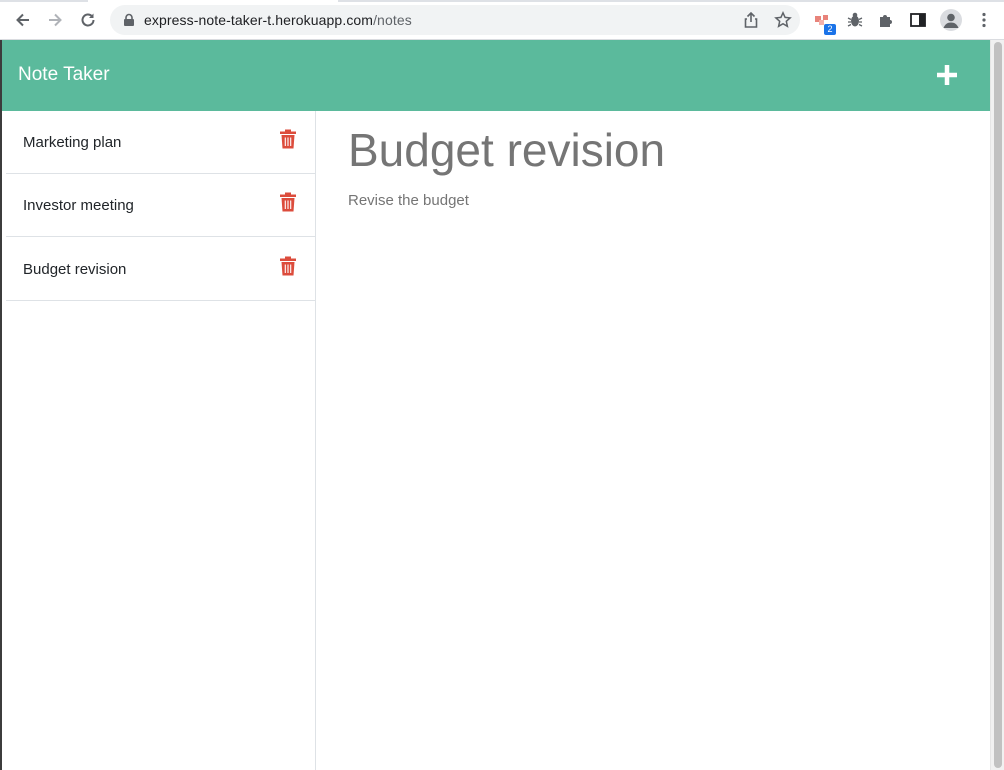 The height and width of the screenshot is (770, 1004). Describe the element at coordinates (886, 20) in the screenshot. I see `puzzle-icon` at that location.